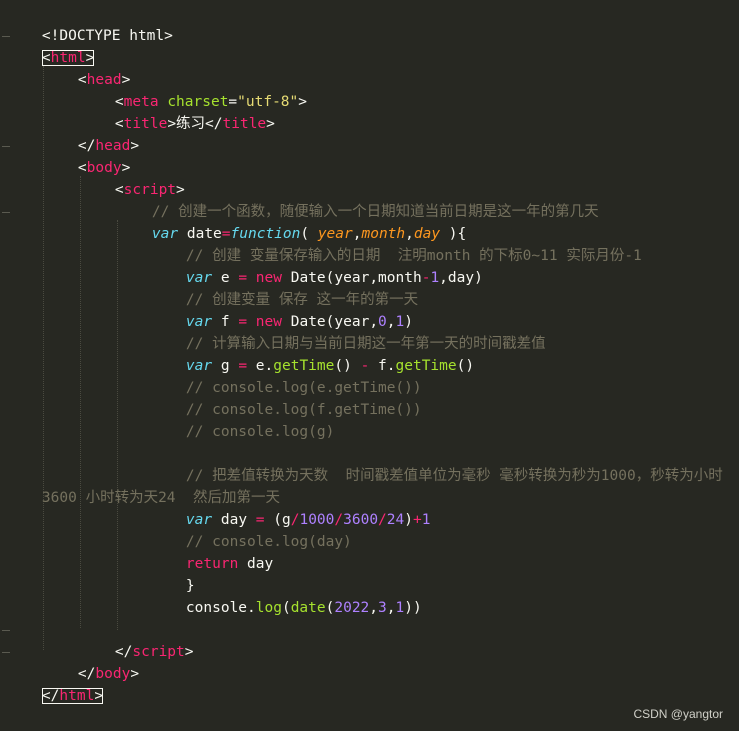 The width and height of the screenshot is (739, 731). I want to click on code-line: // 创建变量 保存 这一年的第一天, so click(284, 287).